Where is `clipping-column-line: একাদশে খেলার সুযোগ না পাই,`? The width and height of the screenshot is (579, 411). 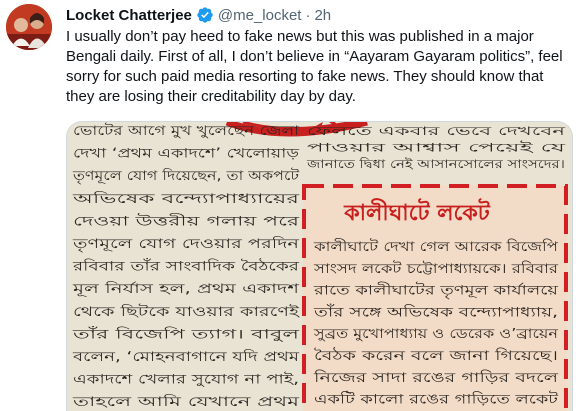
clipping-column-line: একাদশে খেলার সুযোগ না পাই, is located at coordinates (186, 380).